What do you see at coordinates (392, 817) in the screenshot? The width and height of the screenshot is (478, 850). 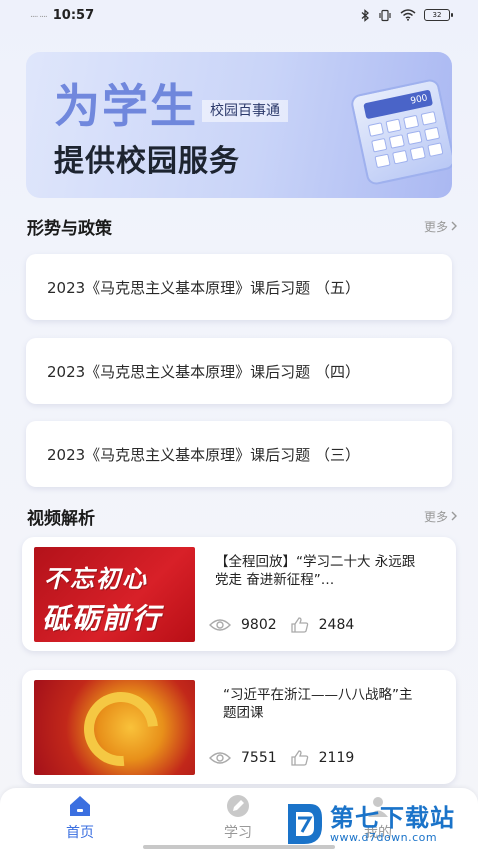 I see `watermark-name: 第七下载站` at bounding box center [392, 817].